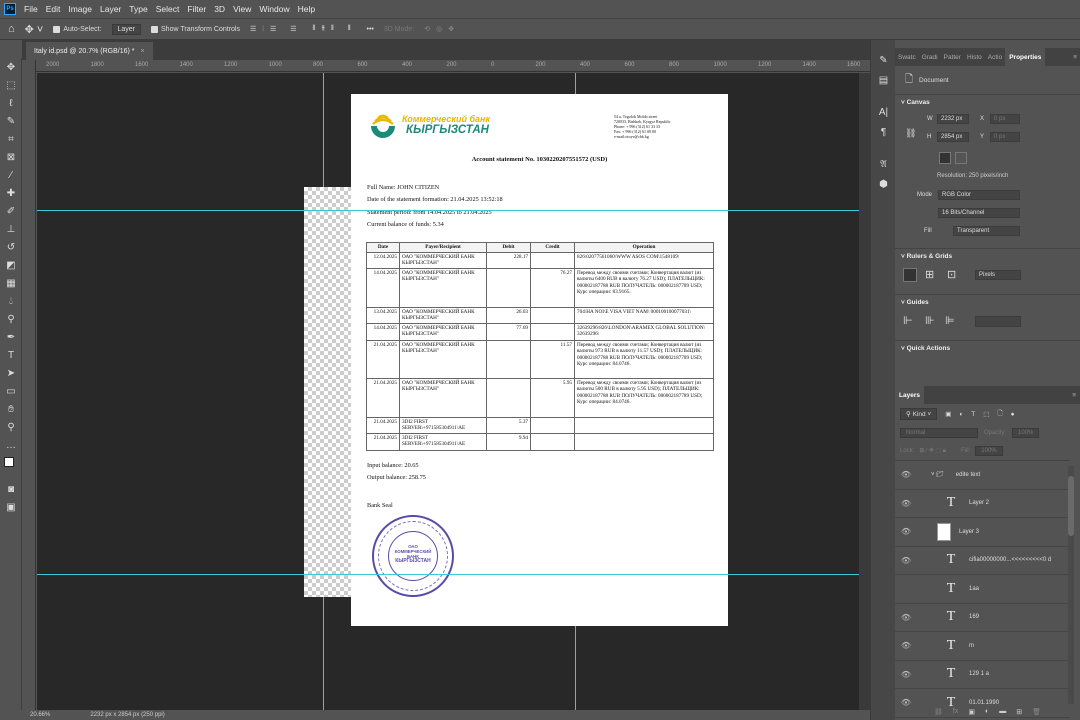  What do you see at coordinates (11, 301) in the screenshot?
I see `blur-tool-icon: 💧︎` at bounding box center [11, 301].